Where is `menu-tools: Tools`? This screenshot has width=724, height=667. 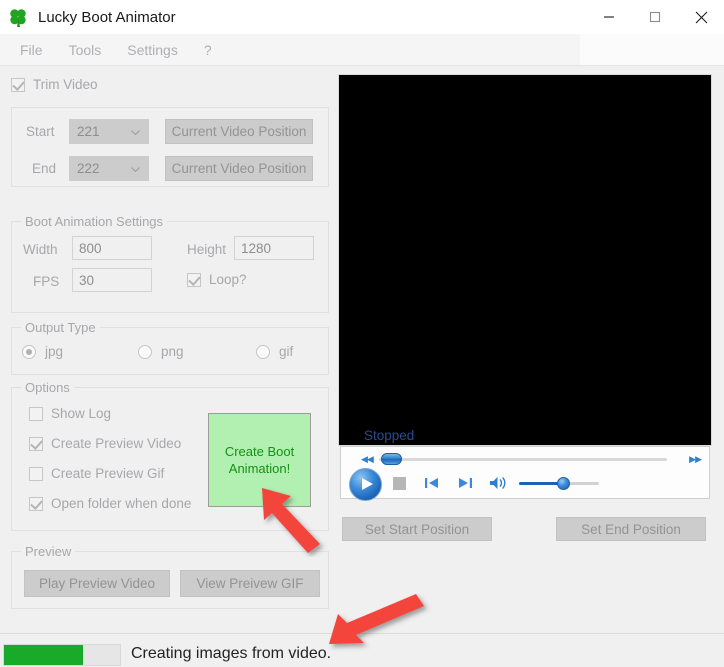
menu-tools: Tools is located at coordinates (85, 50).